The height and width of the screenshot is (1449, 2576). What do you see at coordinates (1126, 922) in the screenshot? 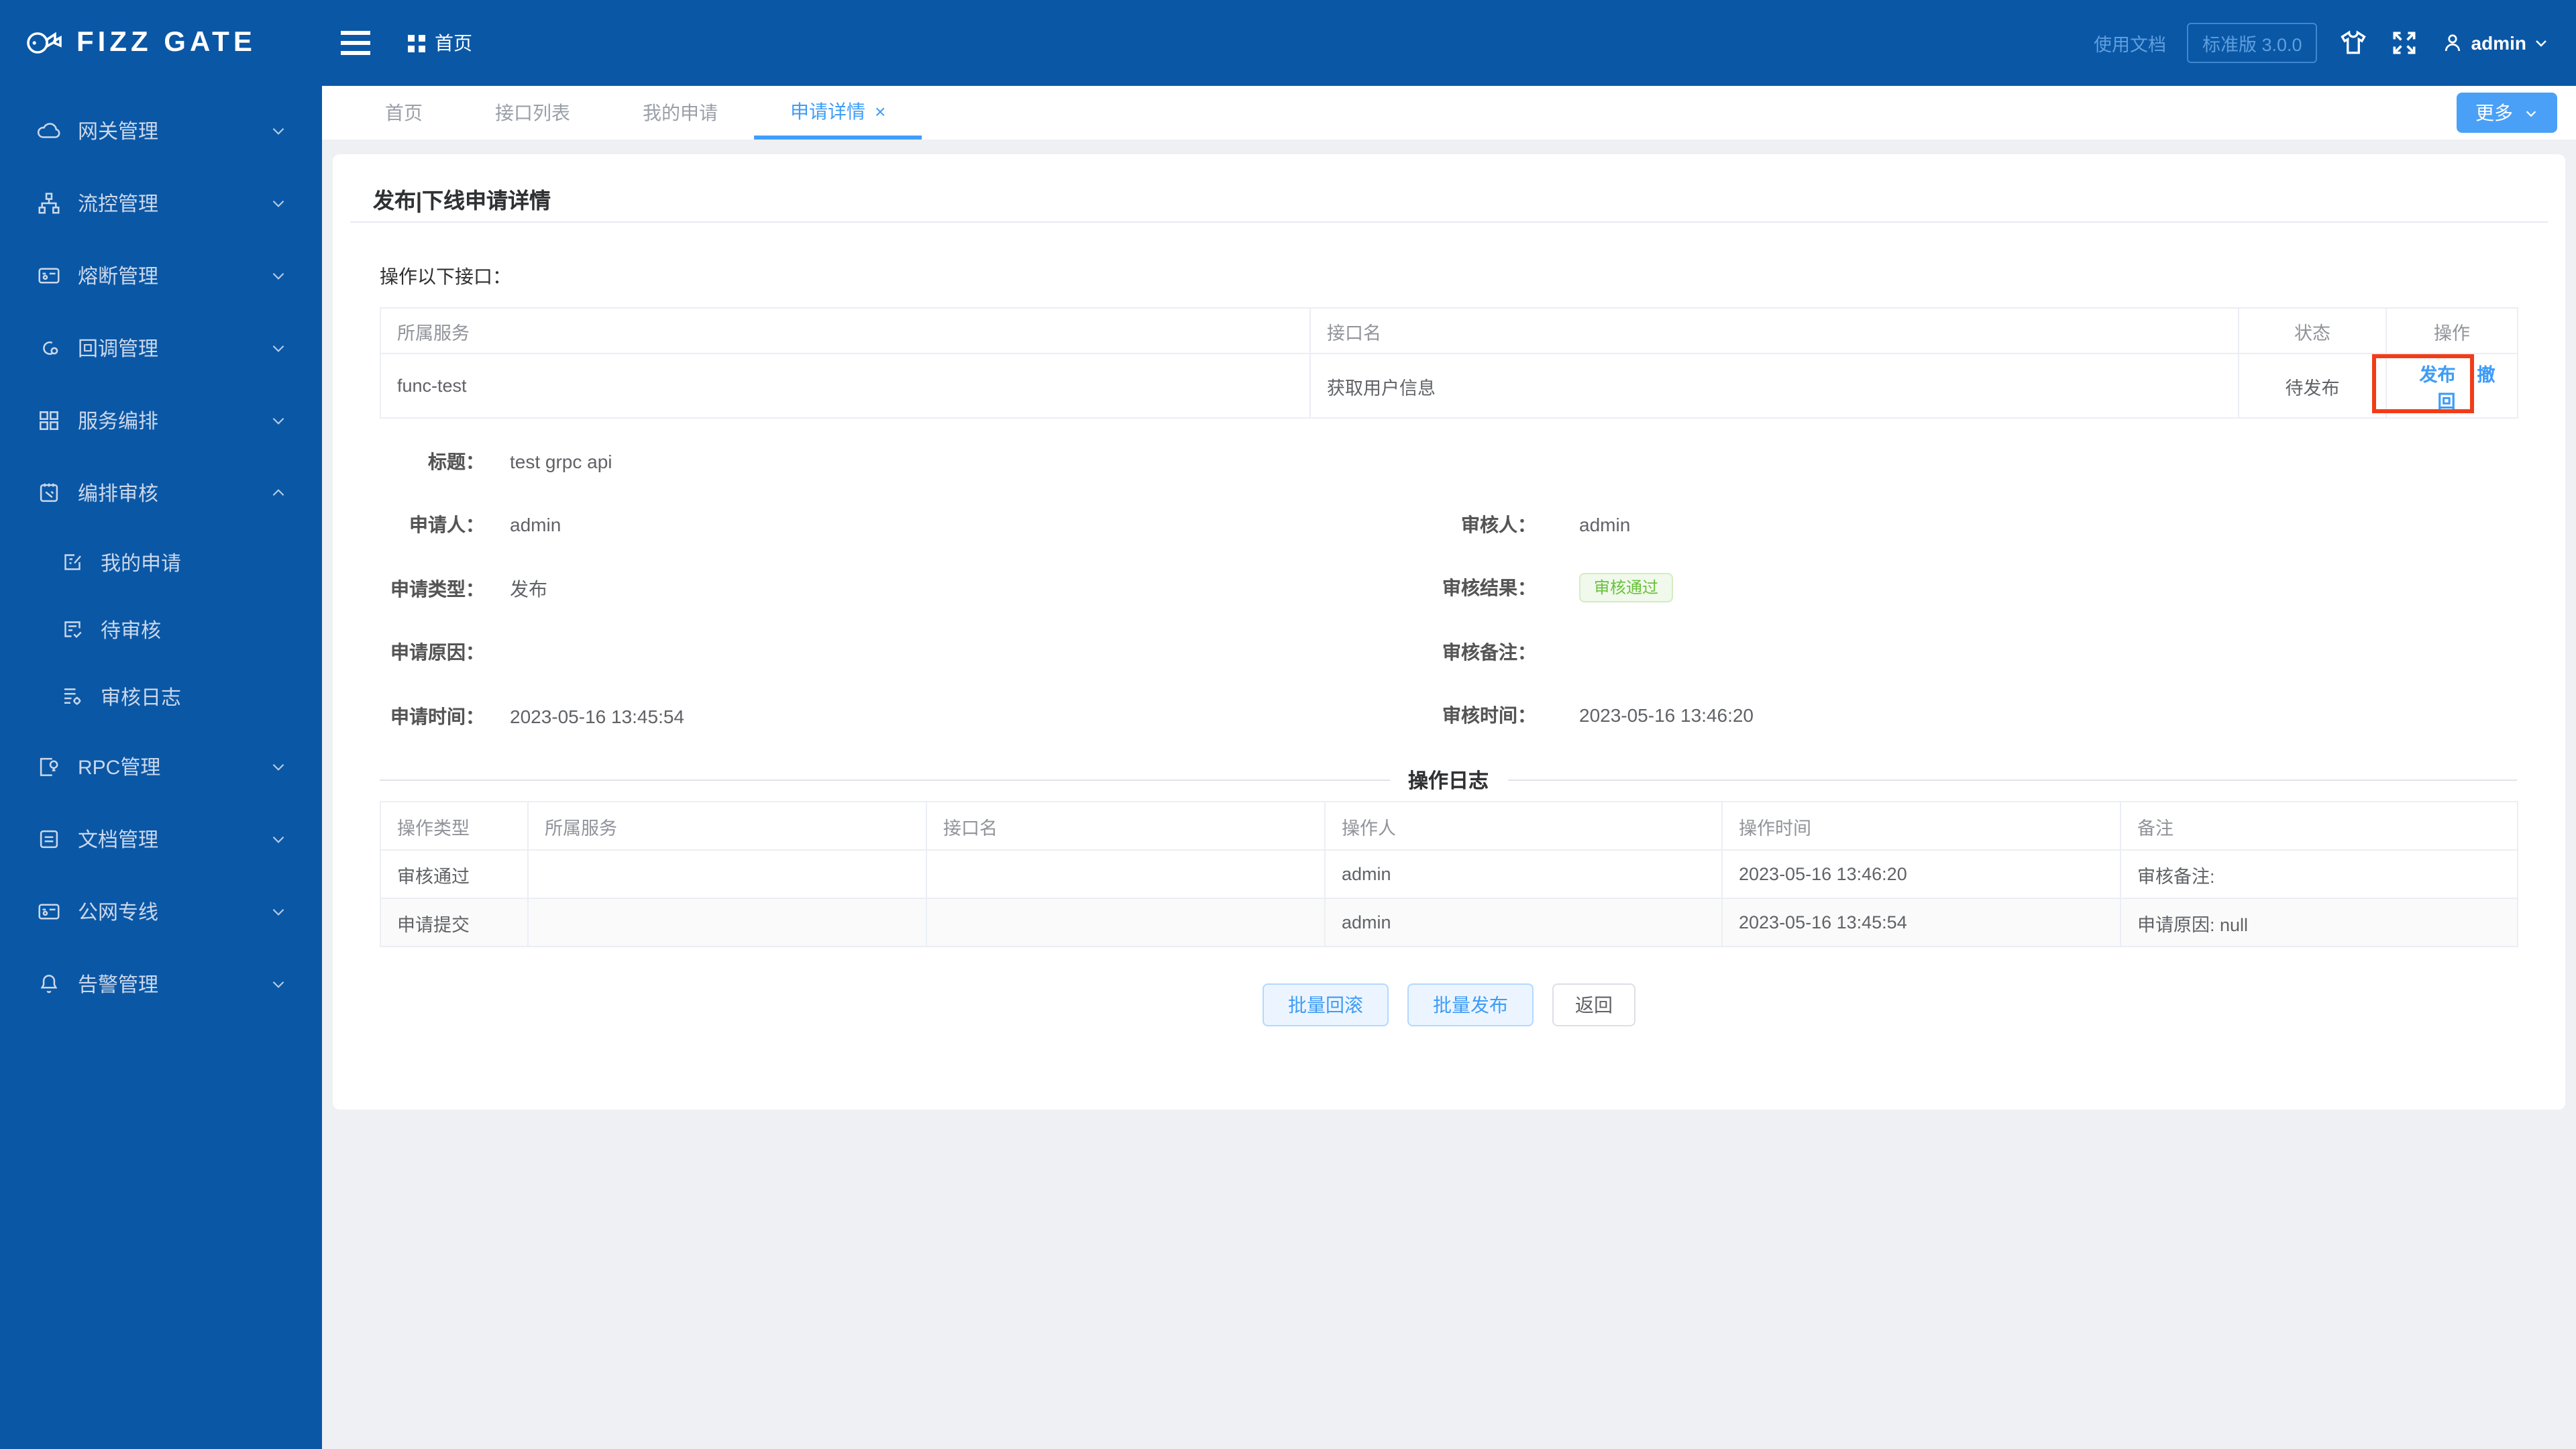
I see `api-name-cell` at bounding box center [1126, 922].